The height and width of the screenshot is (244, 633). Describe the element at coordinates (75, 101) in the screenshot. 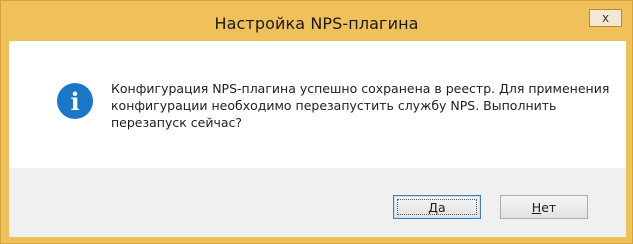

I see `info-icon: i` at that location.